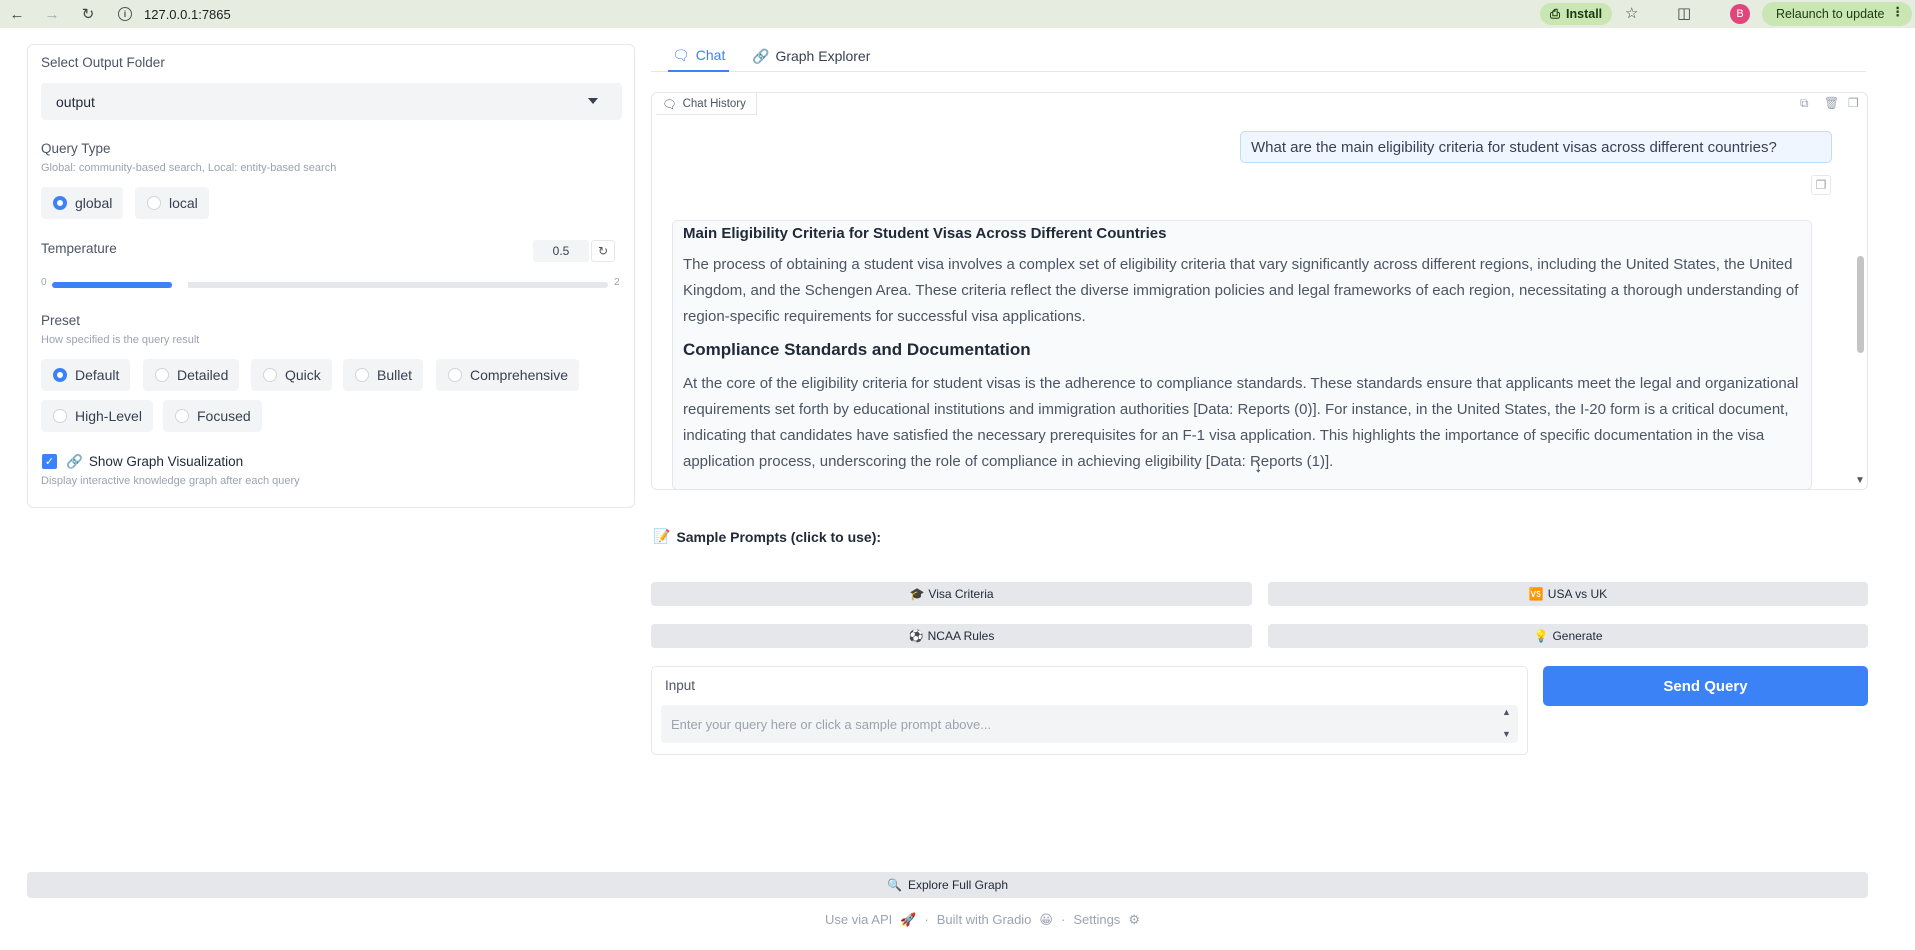 The width and height of the screenshot is (1915, 950). I want to click on scroll-down-icon: ▼, so click(1506, 734).